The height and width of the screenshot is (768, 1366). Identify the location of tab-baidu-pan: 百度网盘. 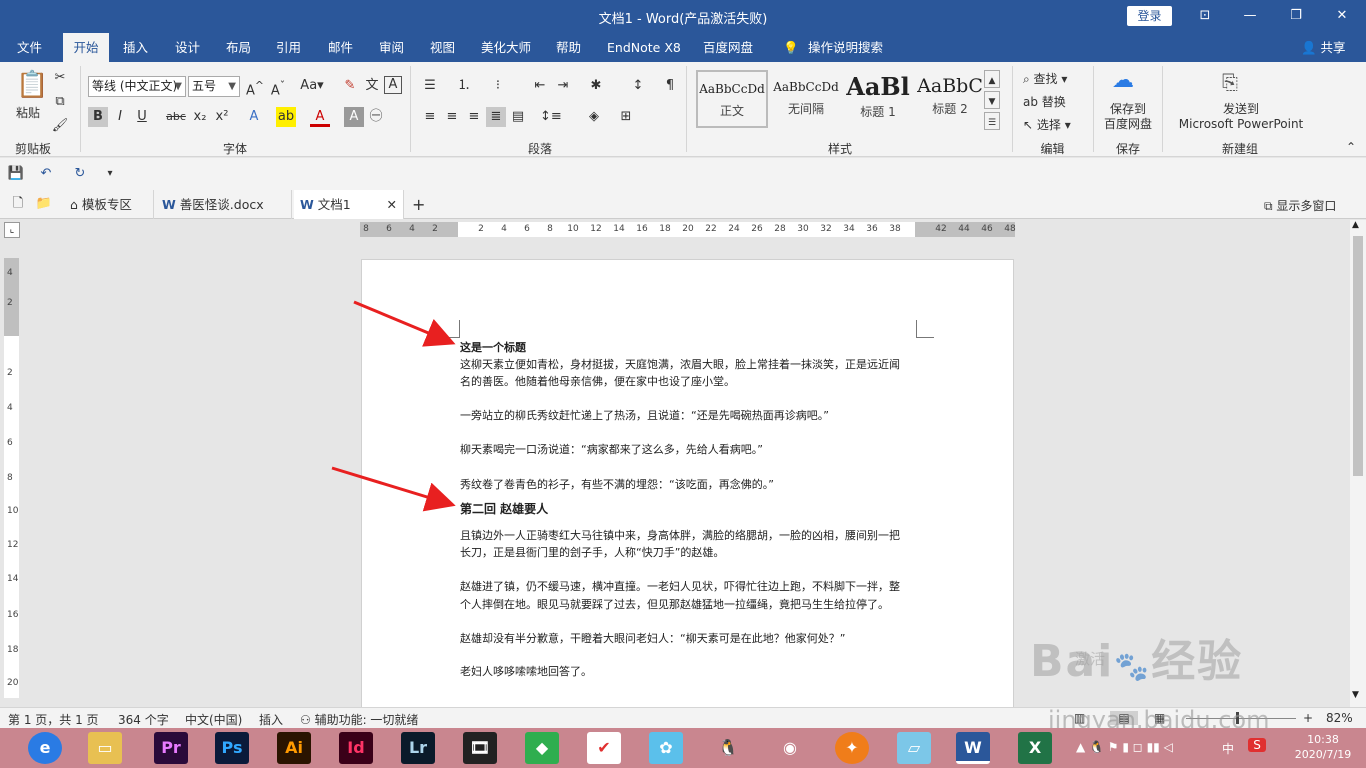
(728, 47).